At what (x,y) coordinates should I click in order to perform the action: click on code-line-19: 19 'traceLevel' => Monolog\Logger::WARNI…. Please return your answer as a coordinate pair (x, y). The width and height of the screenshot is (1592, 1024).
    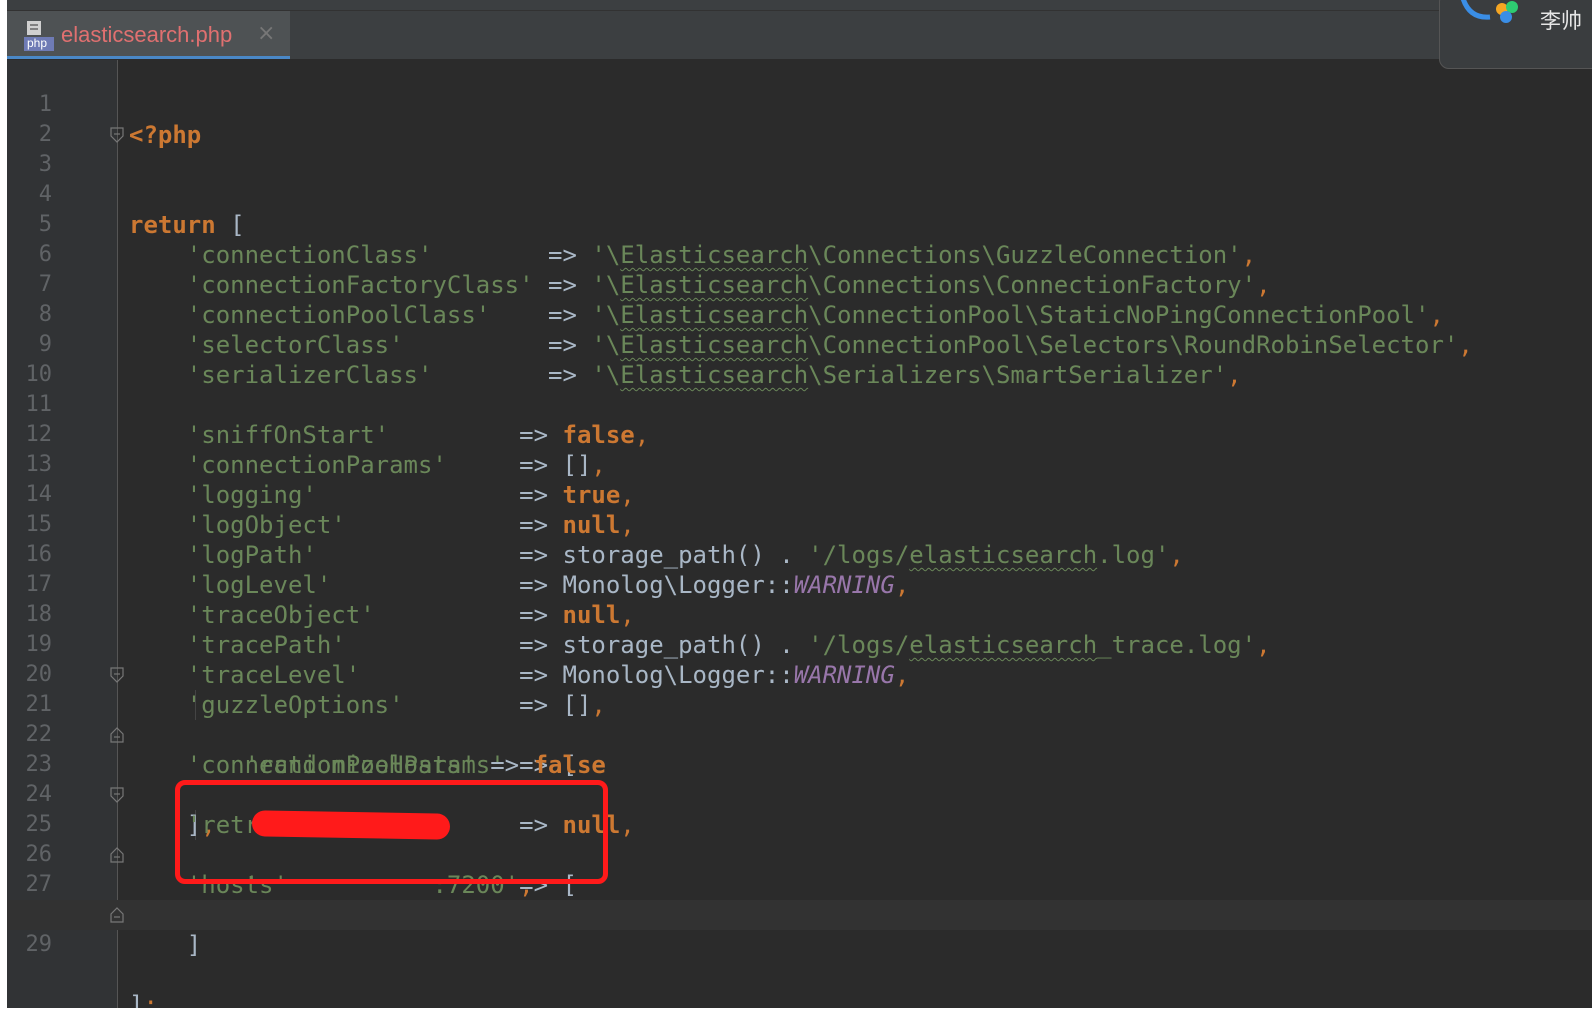
    Looking at the image, I should click on (799, 644).